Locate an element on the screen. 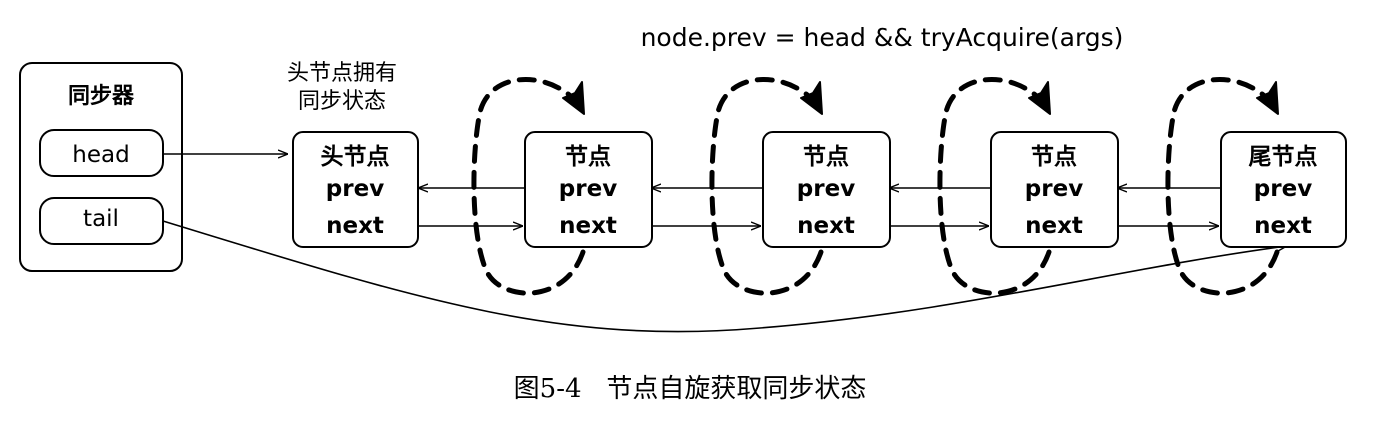  node-tail: 尾节点 prev next is located at coordinates (1283, 189).